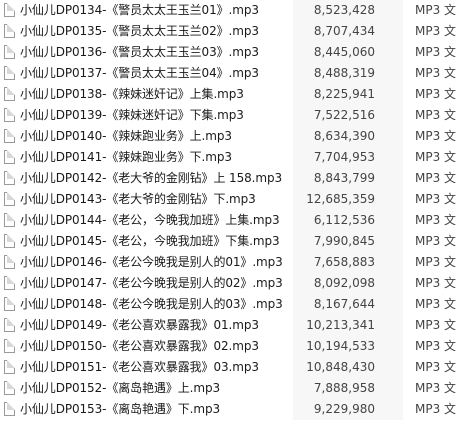 The height and width of the screenshot is (426, 456). I want to click on file-size: 8,092,098, so click(348, 283).